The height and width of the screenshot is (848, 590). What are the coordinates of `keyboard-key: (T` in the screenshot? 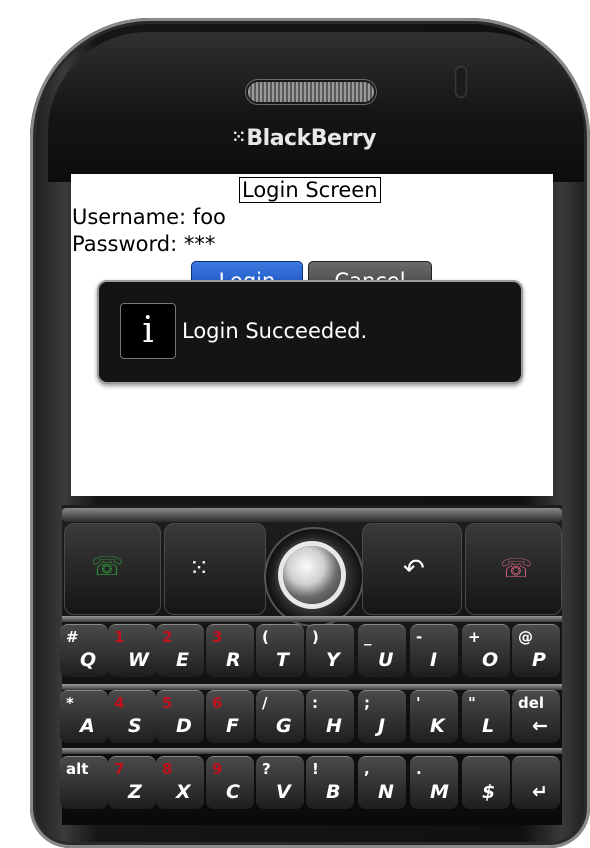 It's located at (280, 650).